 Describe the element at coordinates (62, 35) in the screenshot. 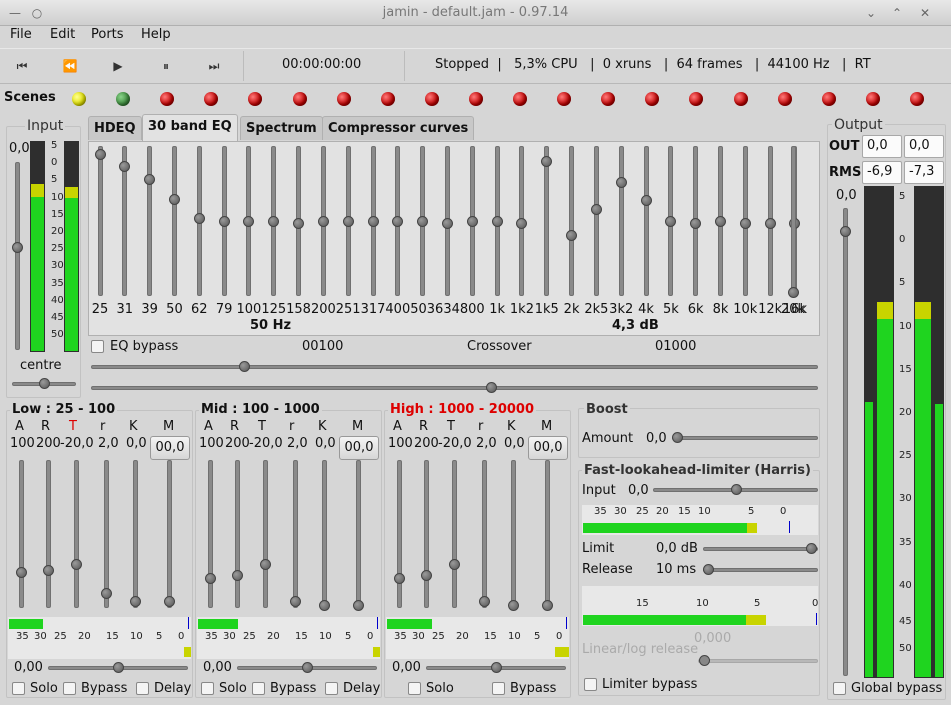

I see `menu-edit: Edit` at that location.